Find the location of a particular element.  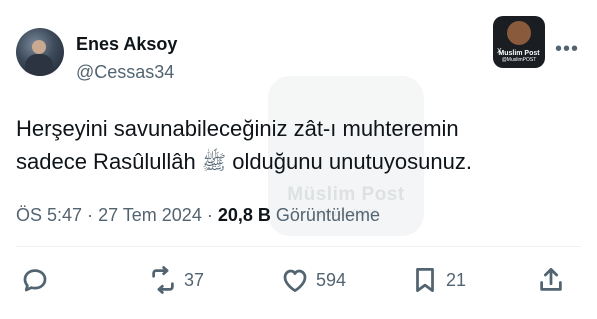

bookmark-icon is located at coordinates (425, 280).